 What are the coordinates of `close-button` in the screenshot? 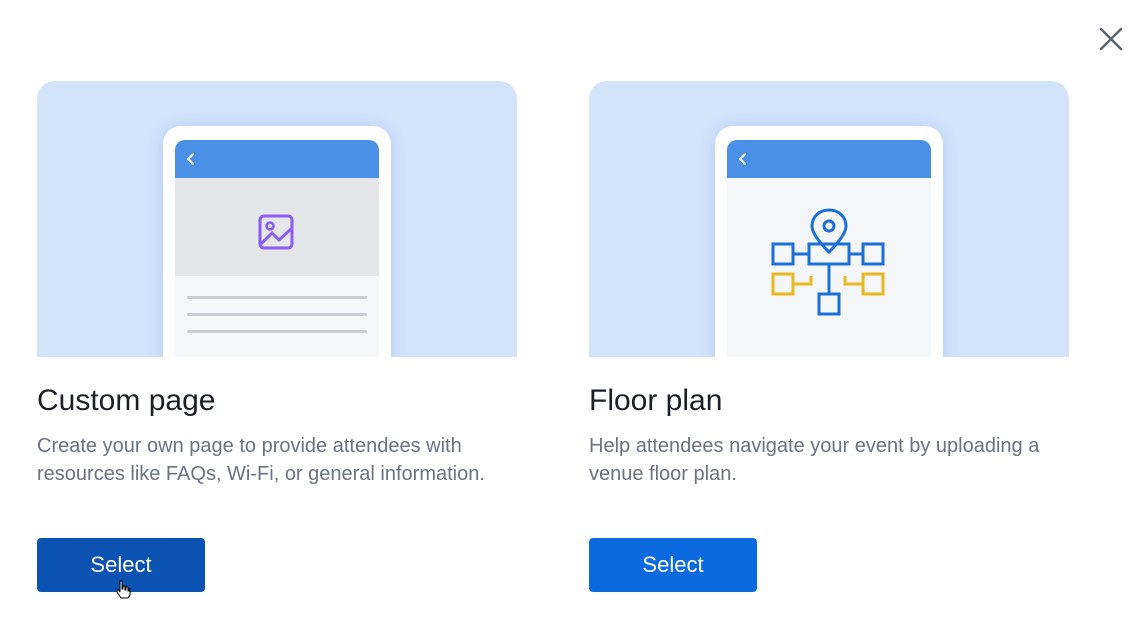 It's located at (1111, 39).